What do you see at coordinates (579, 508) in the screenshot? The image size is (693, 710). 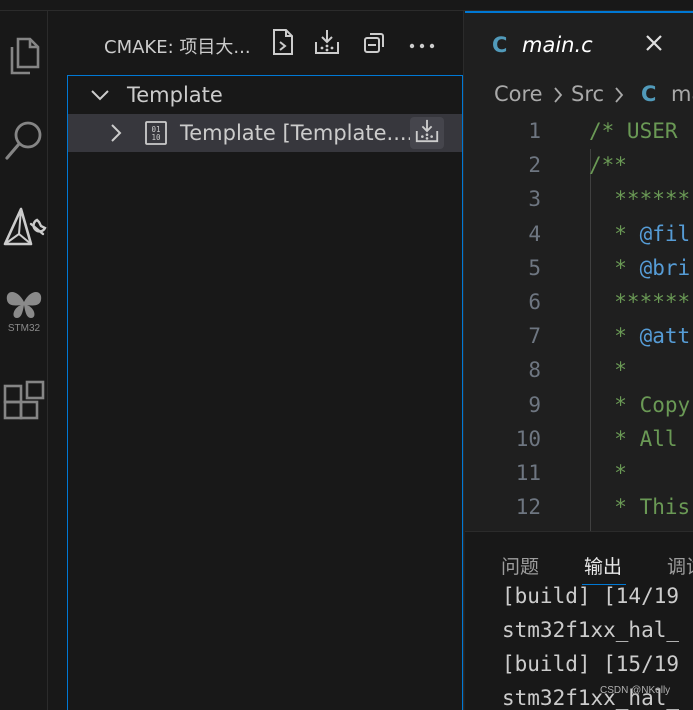 I see `code-line: 12 * This` at bounding box center [579, 508].